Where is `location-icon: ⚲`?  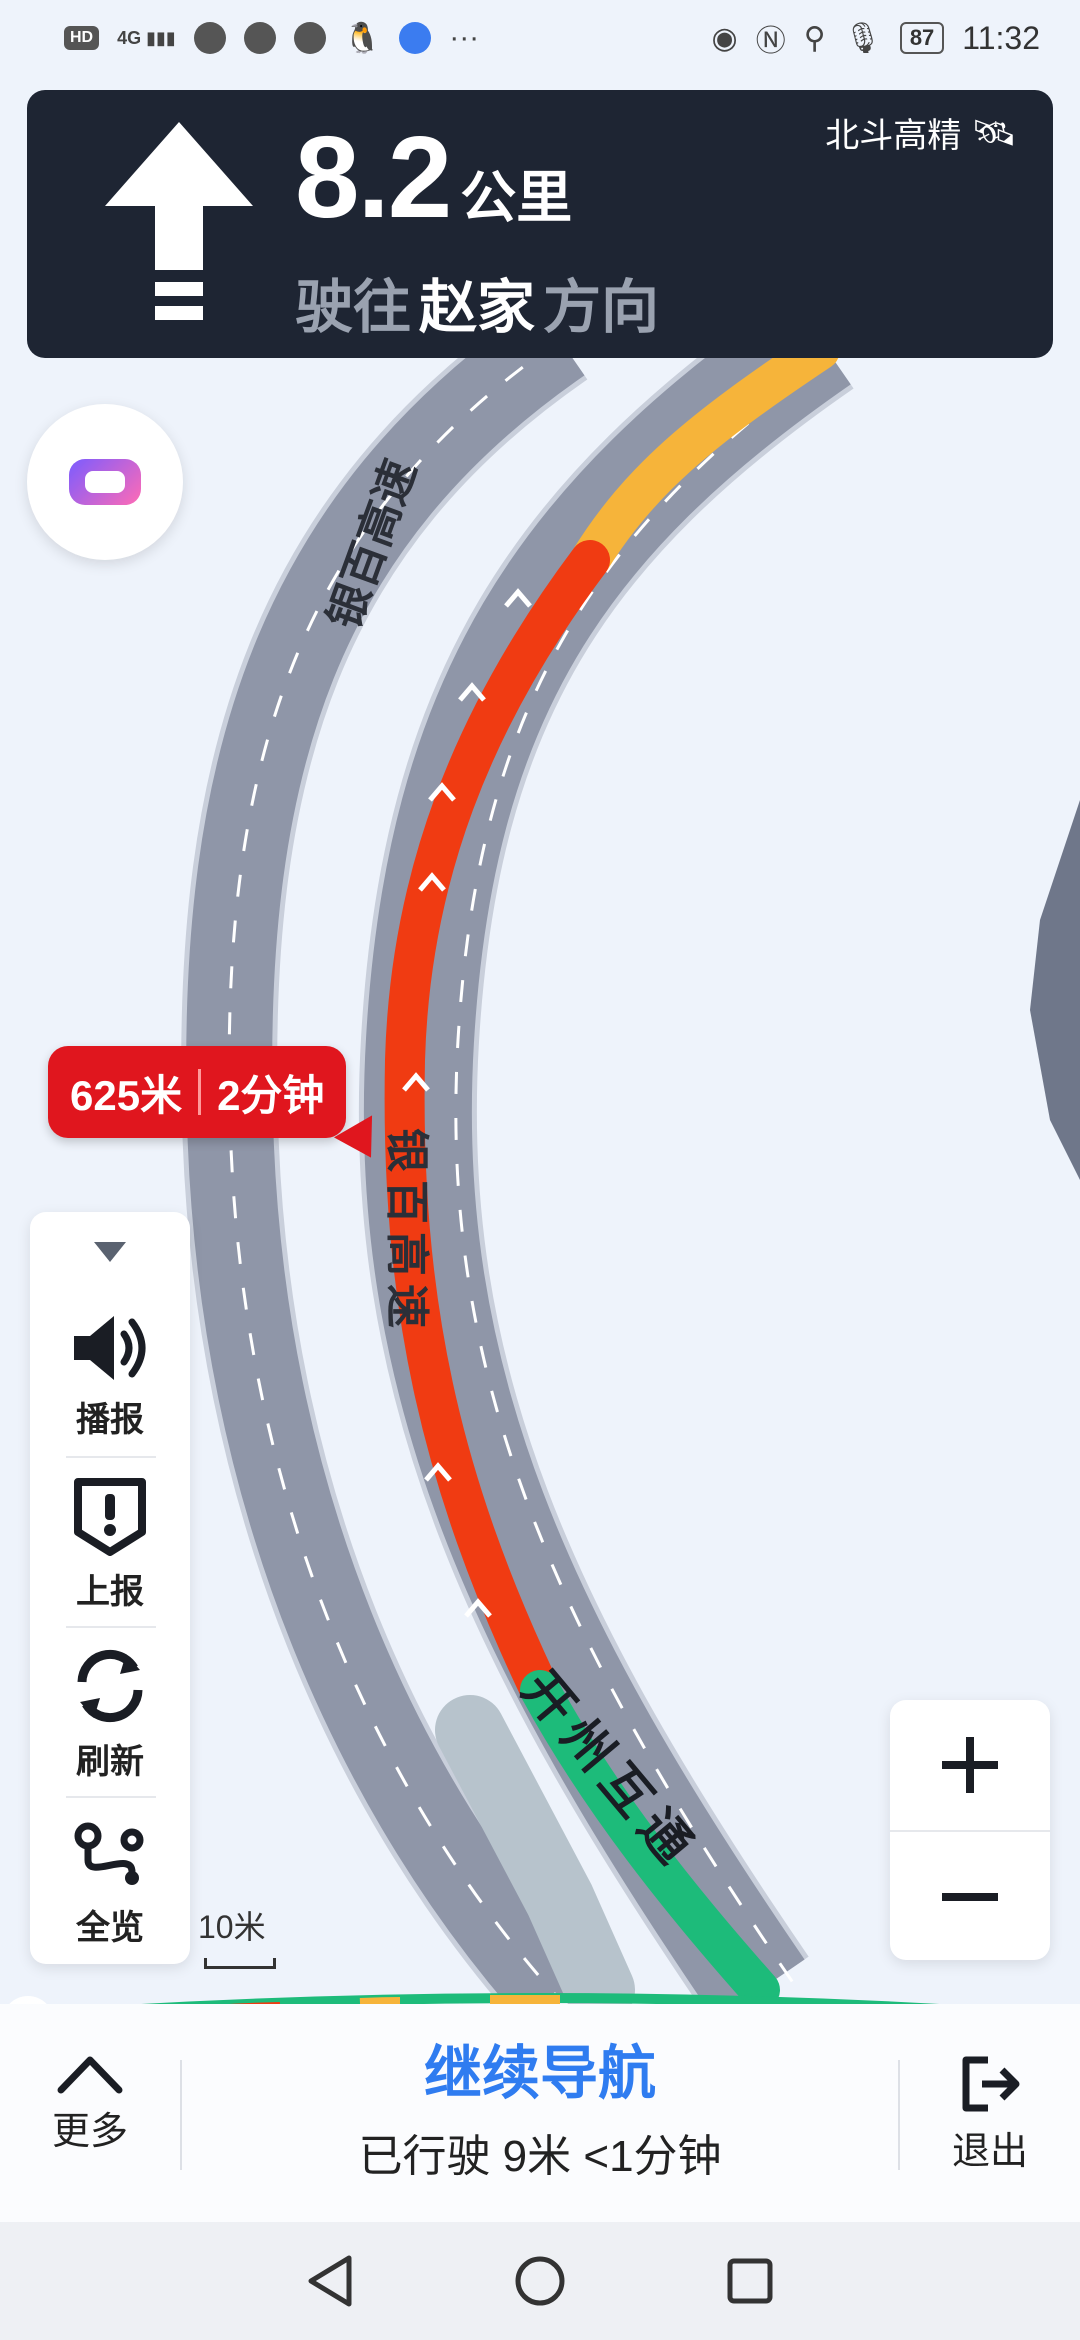
location-icon: ⚲ is located at coordinates (814, 38).